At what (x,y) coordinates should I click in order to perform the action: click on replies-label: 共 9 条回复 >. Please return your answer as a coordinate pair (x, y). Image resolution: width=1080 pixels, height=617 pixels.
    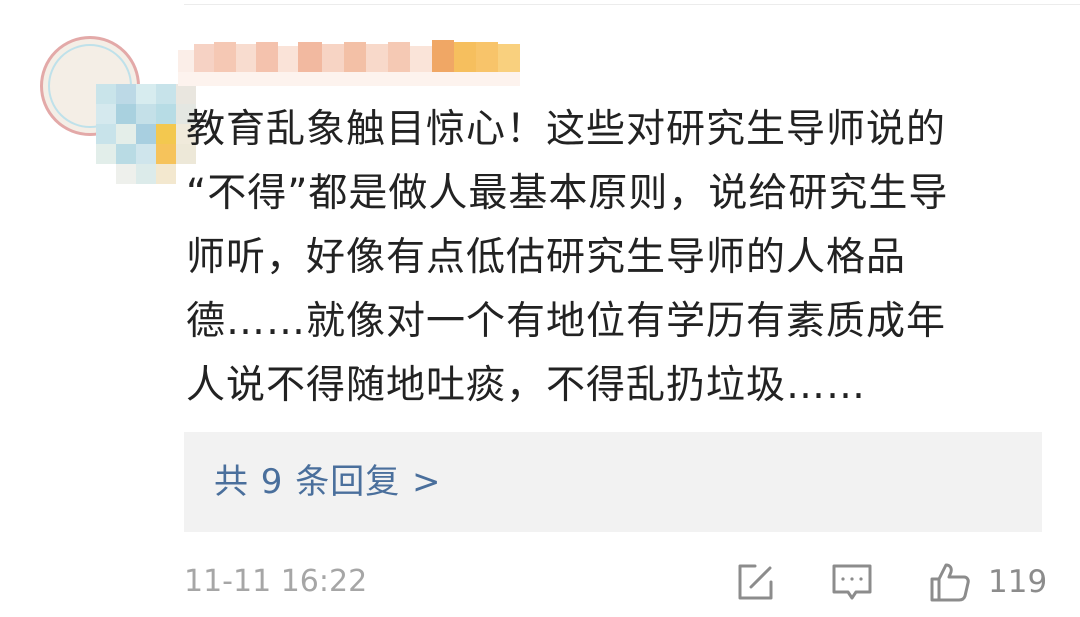
    Looking at the image, I should click on (328, 482).